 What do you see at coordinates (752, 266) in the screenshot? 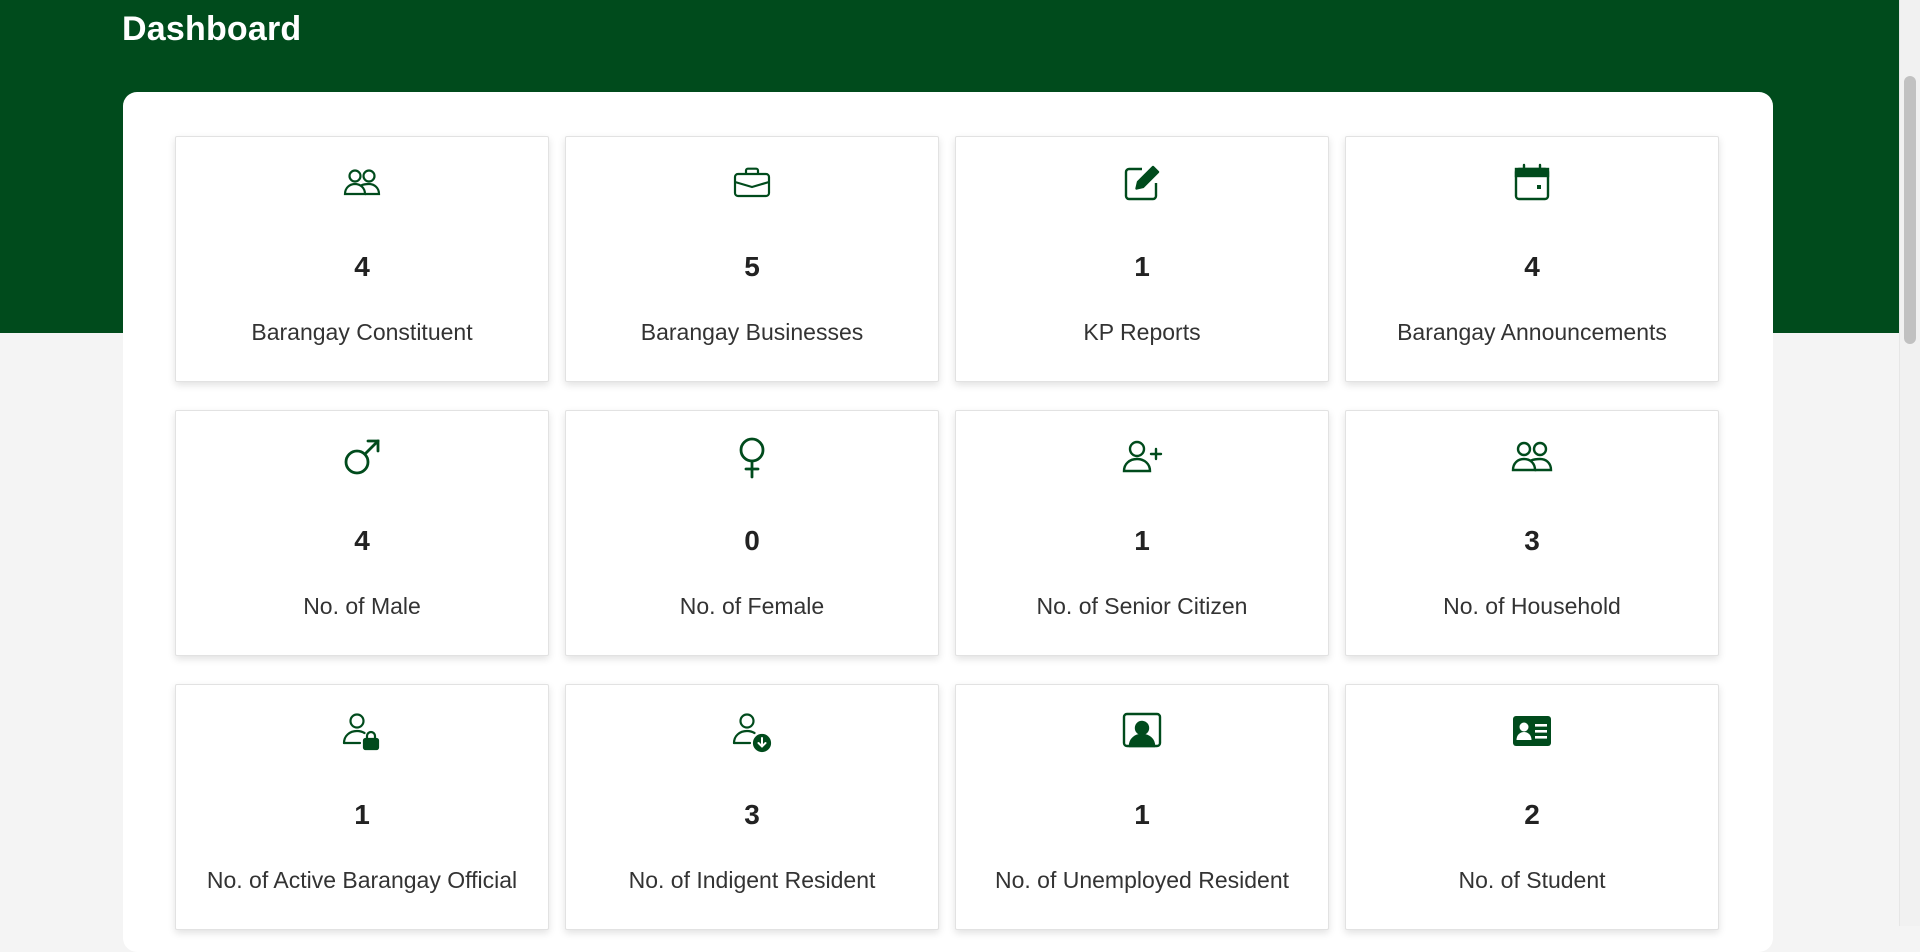
I see `stat-count: 5` at bounding box center [752, 266].